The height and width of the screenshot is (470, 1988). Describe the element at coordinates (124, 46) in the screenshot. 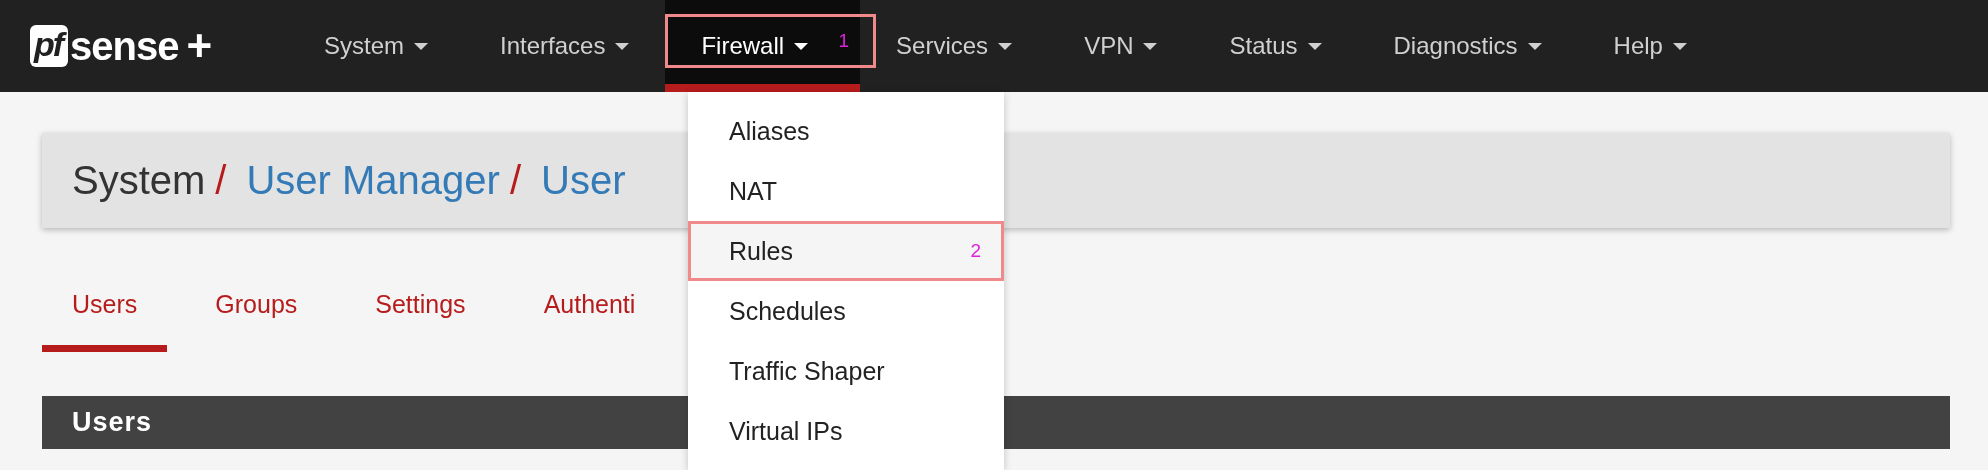

I see `logo-text: sense` at that location.